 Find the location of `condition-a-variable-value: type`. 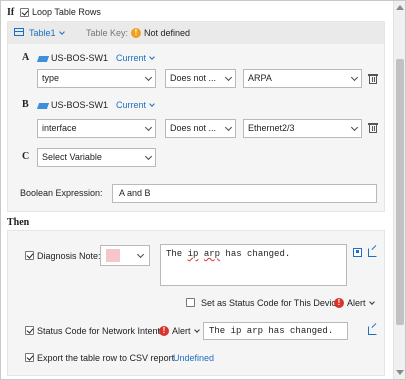

condition-a-variable-value: type is located at coordinates (51, 78).